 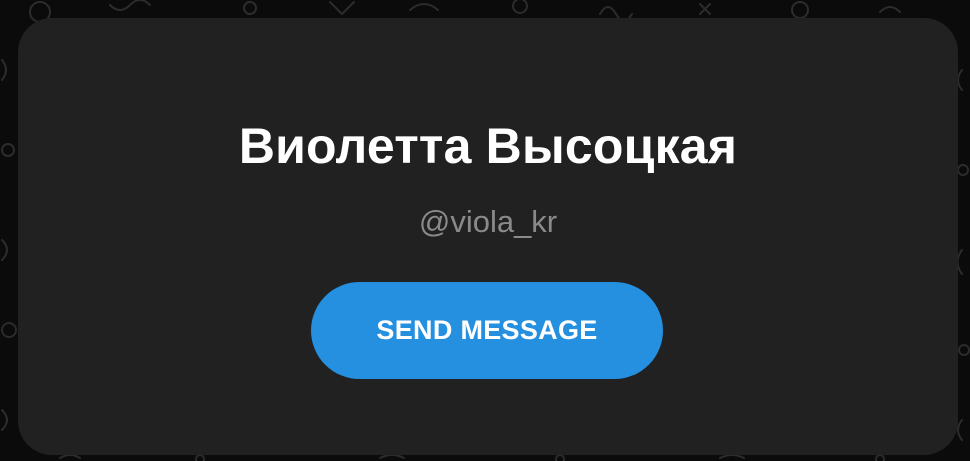 What do you see at coordinates (487, 330) in the screenshot?
I see `send-message-button: SEND MESSAGE` at bounding box center [487, 330].